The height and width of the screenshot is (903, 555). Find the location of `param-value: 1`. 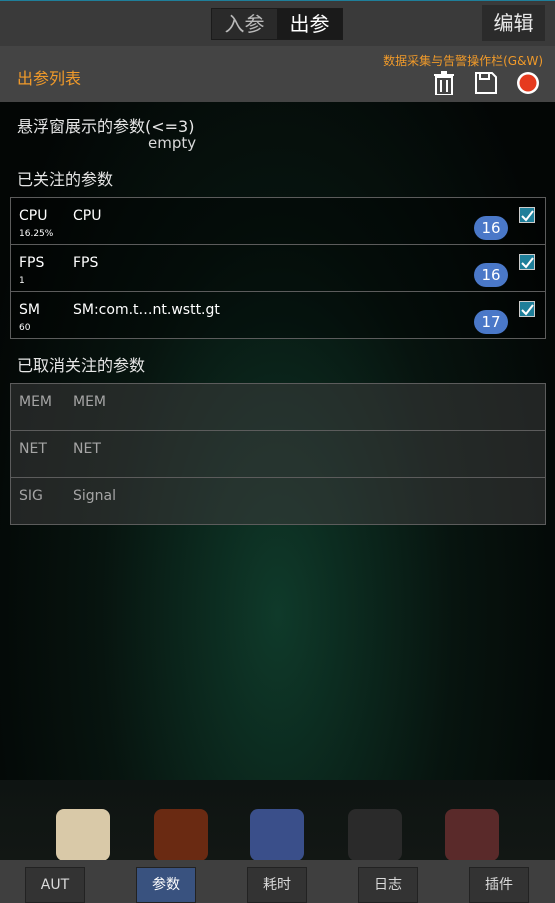

param-value: 1 is located at coordinates (22, 281).